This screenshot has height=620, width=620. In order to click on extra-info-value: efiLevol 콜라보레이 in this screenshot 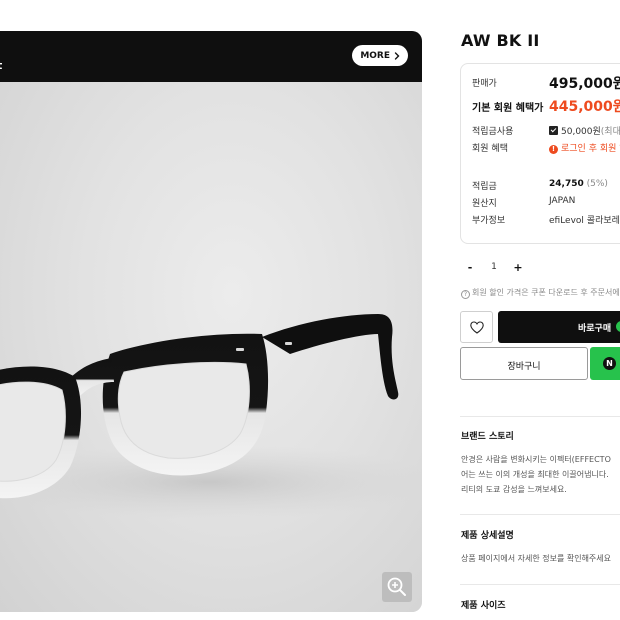, I will do `click(584, 221)`.